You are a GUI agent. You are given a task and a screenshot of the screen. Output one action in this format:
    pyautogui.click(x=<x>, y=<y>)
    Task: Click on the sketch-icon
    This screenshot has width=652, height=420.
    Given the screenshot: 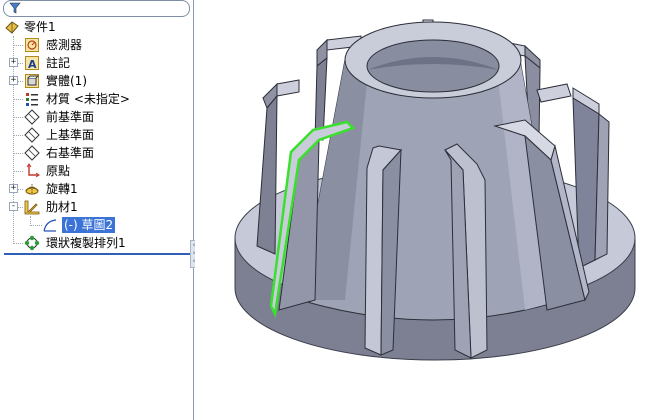 What is the action you would take?
    pyautogui.click(x=50, y=225)
    